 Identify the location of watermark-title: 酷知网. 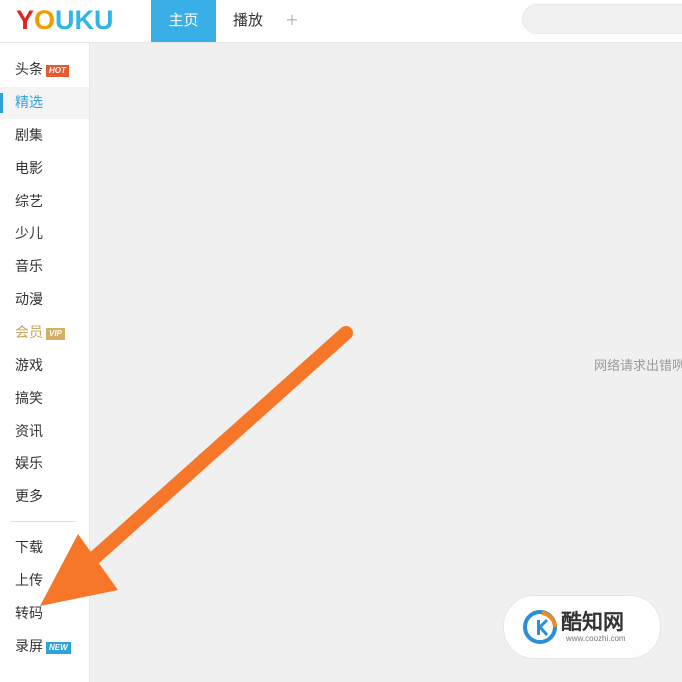
(592, 622).